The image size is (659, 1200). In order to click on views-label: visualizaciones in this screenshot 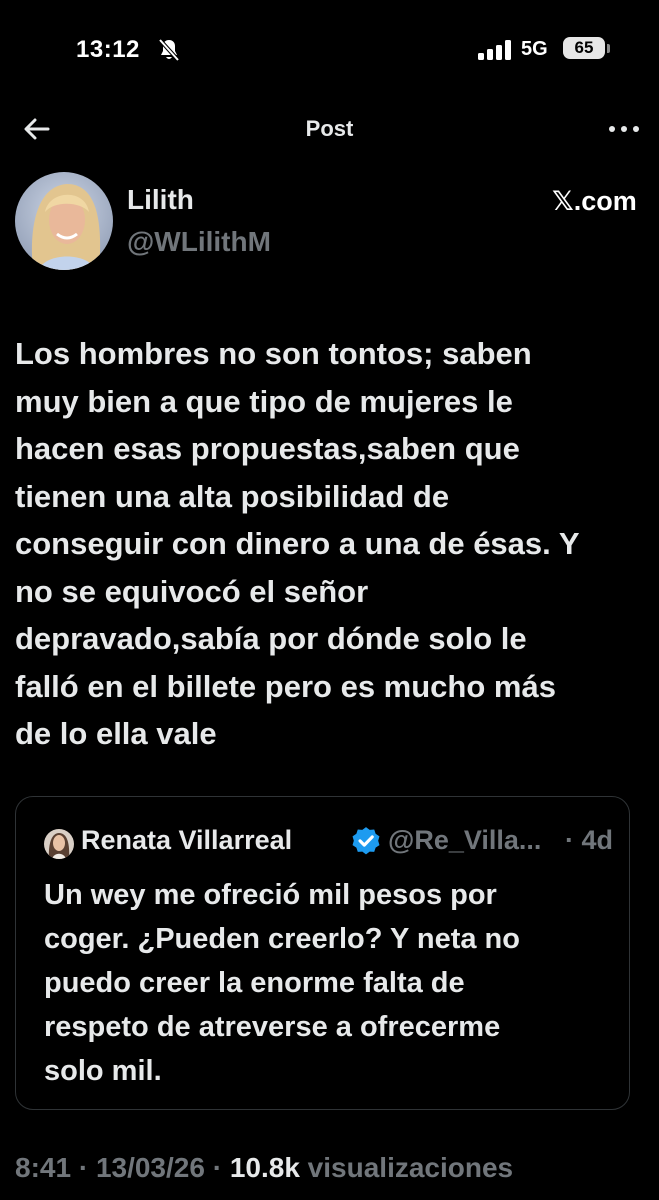, I will do `click(406, 1167)`.